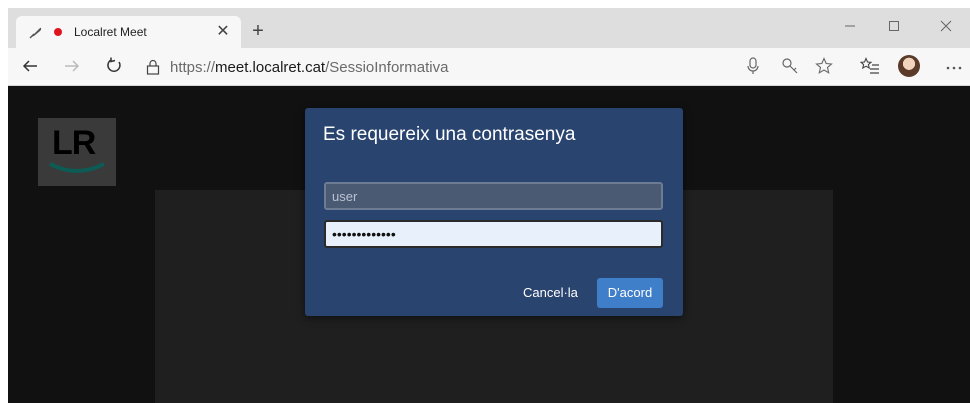 This screenshot has width=970, height=403. Describe the element at coordinates (110, 32) in the screenshot. I see `tab-title: Localret Meet` at that location.